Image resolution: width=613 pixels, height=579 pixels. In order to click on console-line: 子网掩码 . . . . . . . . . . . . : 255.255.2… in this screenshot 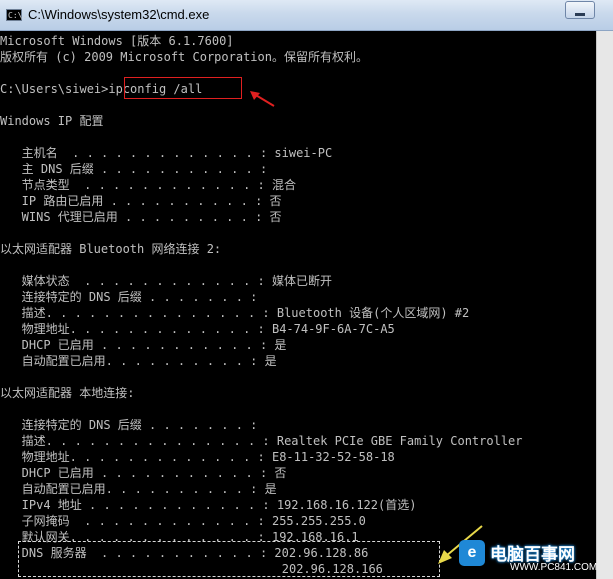, I will do `click(183, 521)`.